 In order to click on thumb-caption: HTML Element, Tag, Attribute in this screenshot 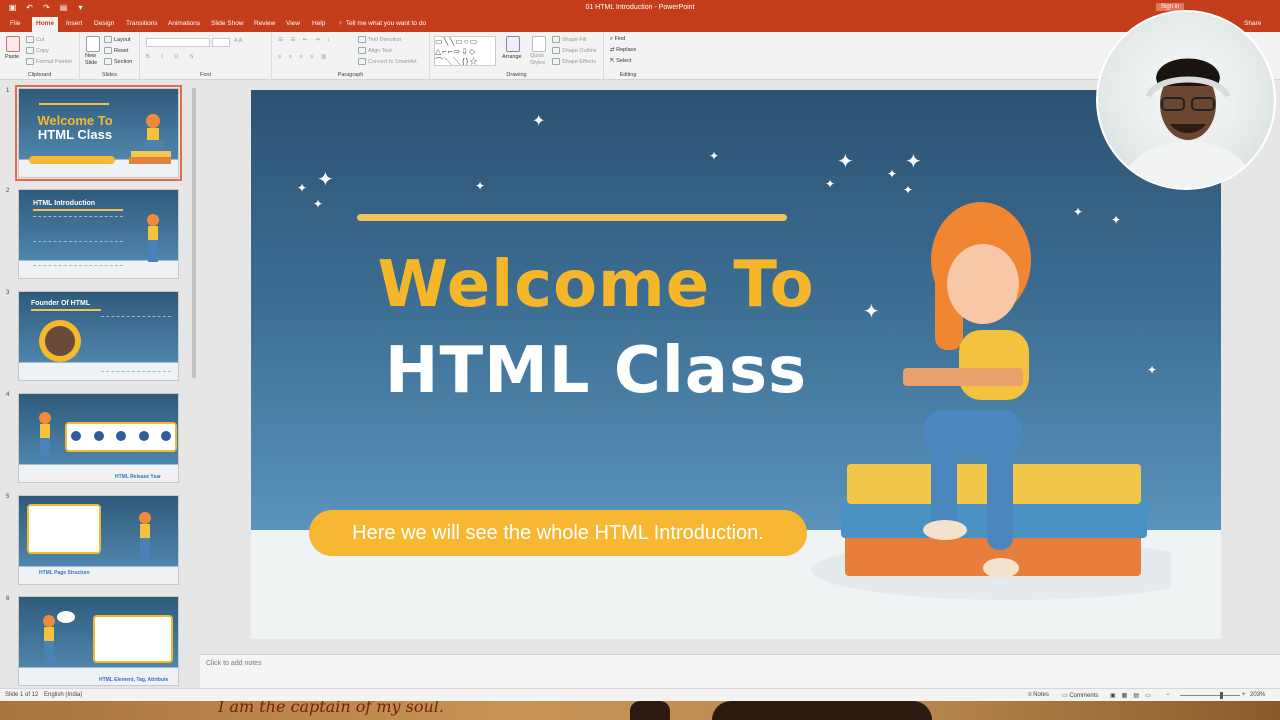, I will do `click(134, 680)`.